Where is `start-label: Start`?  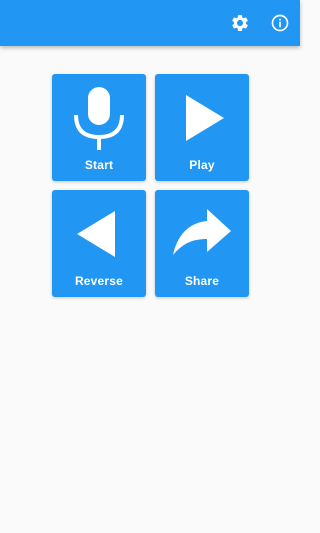
start-label: Start is located at coordinates (99, 165).